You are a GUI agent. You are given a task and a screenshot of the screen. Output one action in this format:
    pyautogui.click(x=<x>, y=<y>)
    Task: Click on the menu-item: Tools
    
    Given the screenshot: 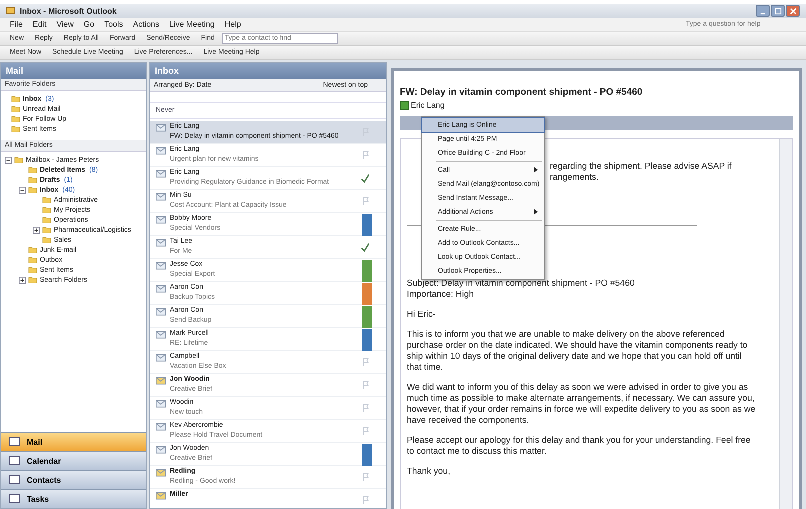 What is the action you would take?
    pyautogui.click(x=114, y=24)
    